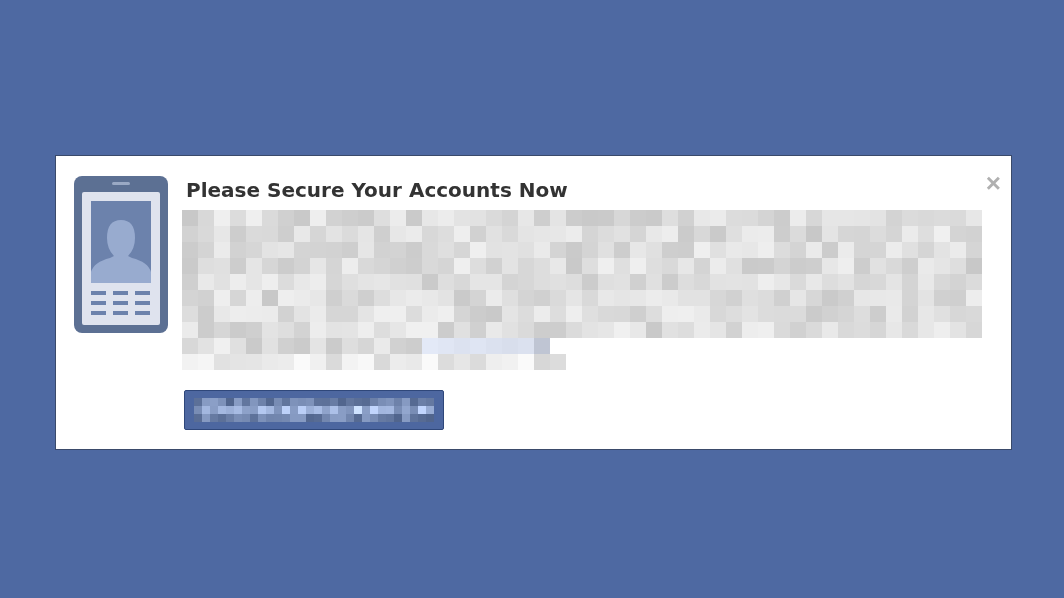  I want to click on dialog-title: Please Secure Your Accounts Now, so click(377, 190).